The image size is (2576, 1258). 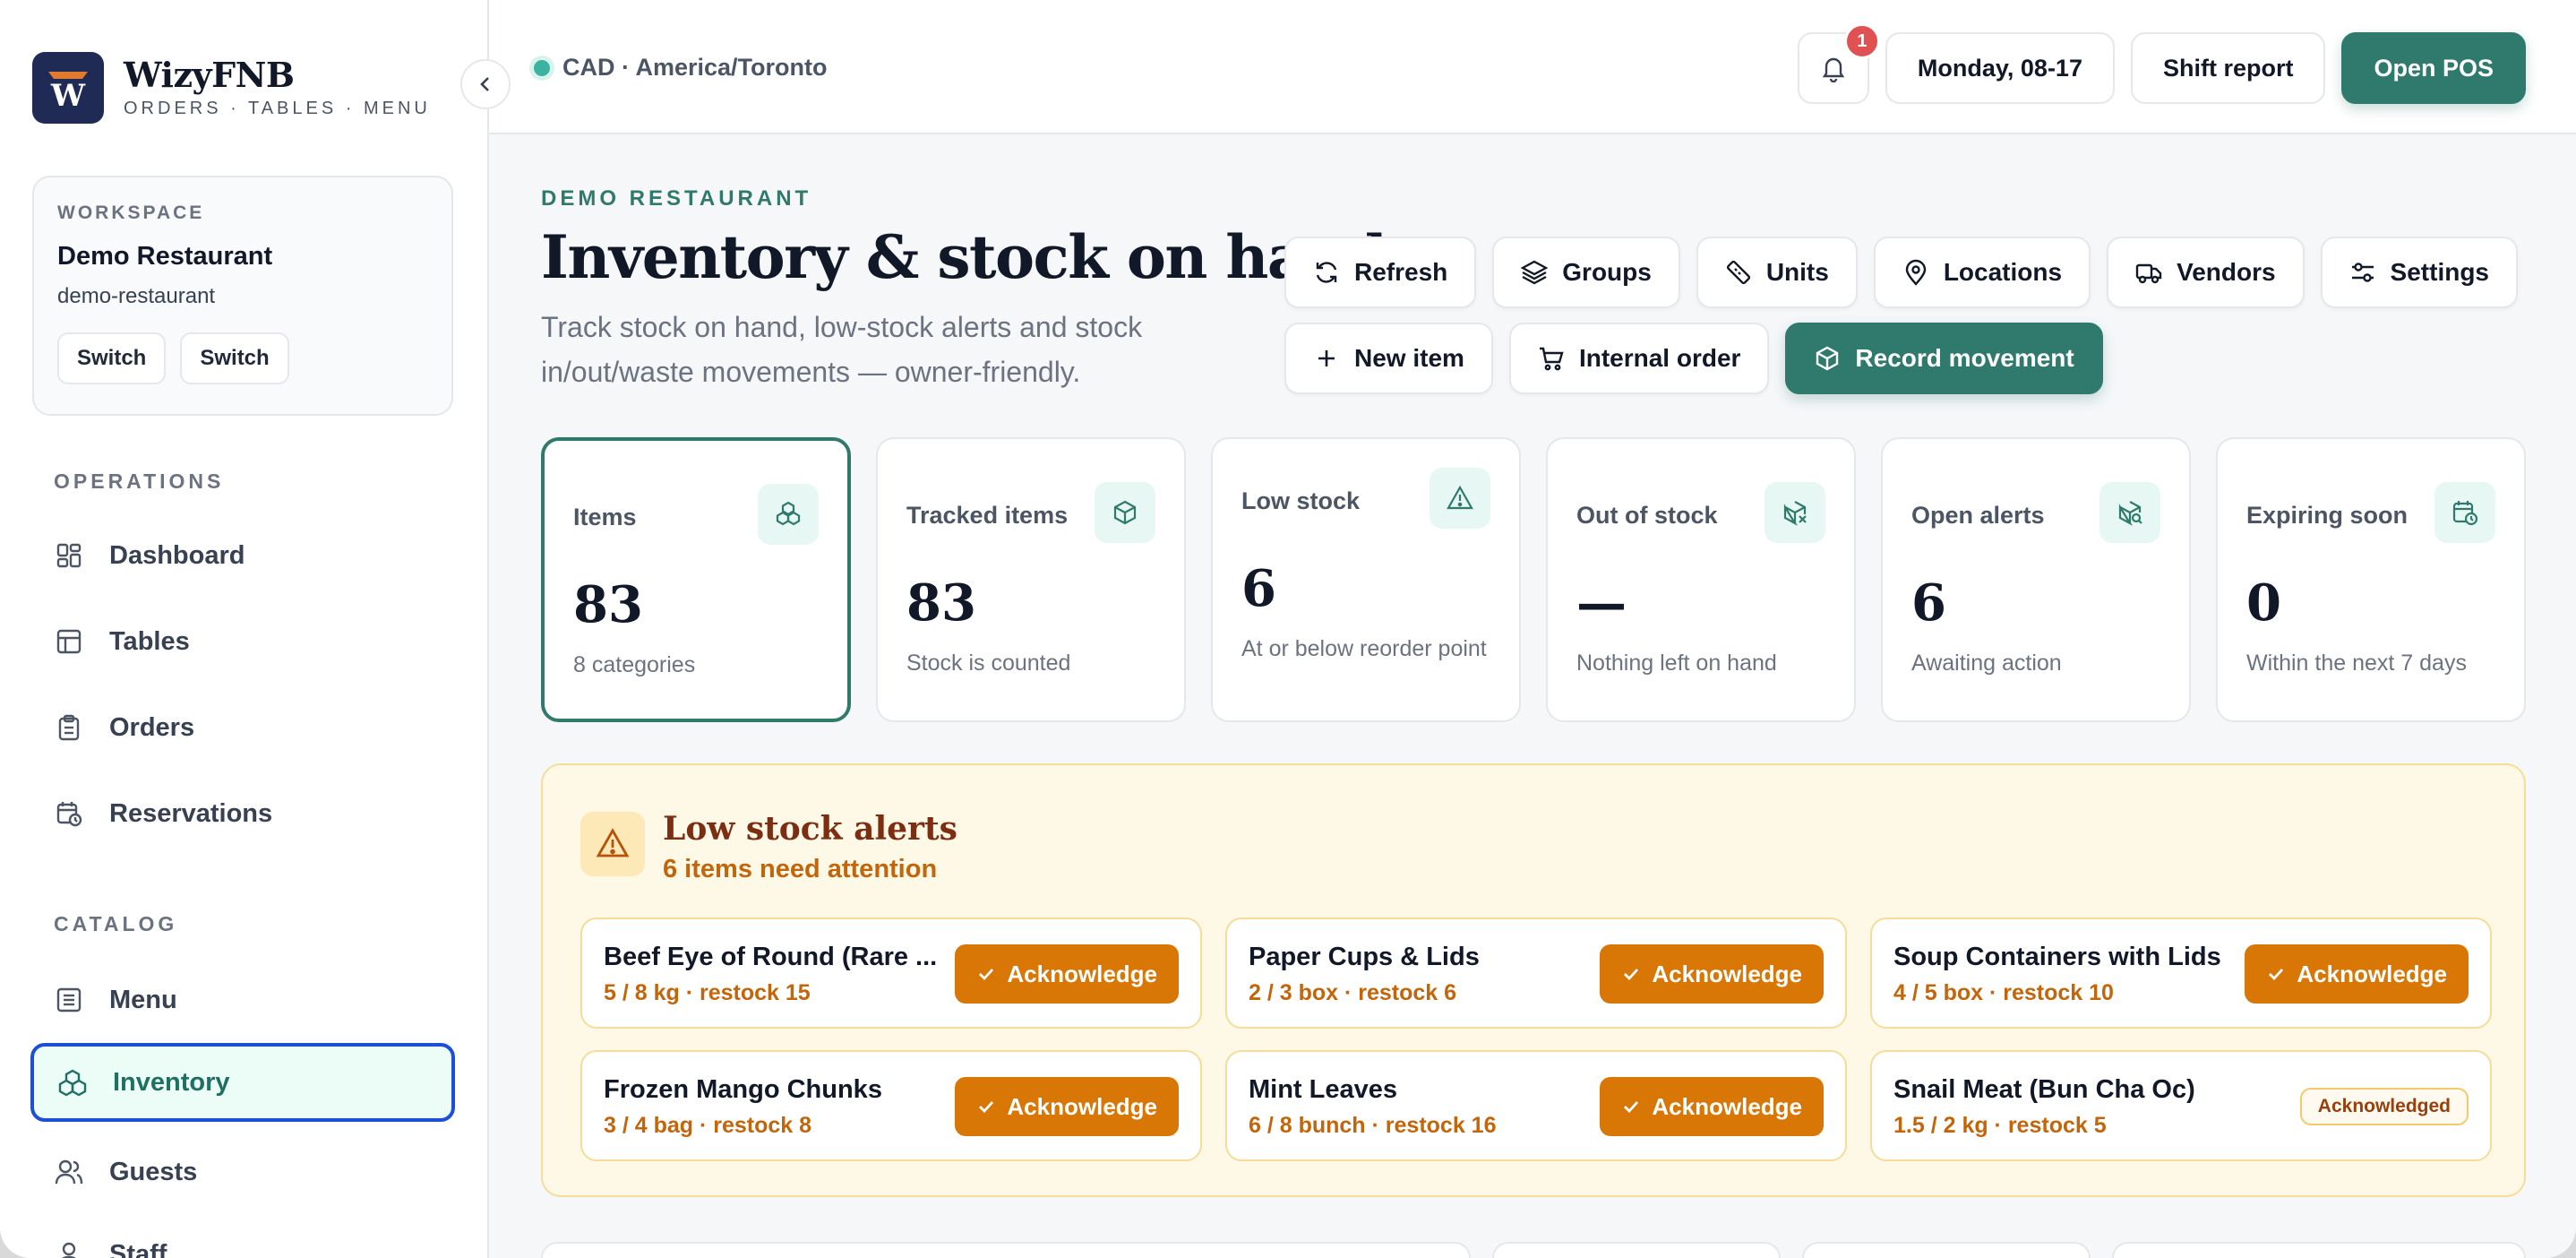 I want to click on alert-item-meta: 2 / 3 box · restock 6, so click(x=1353, y=992).